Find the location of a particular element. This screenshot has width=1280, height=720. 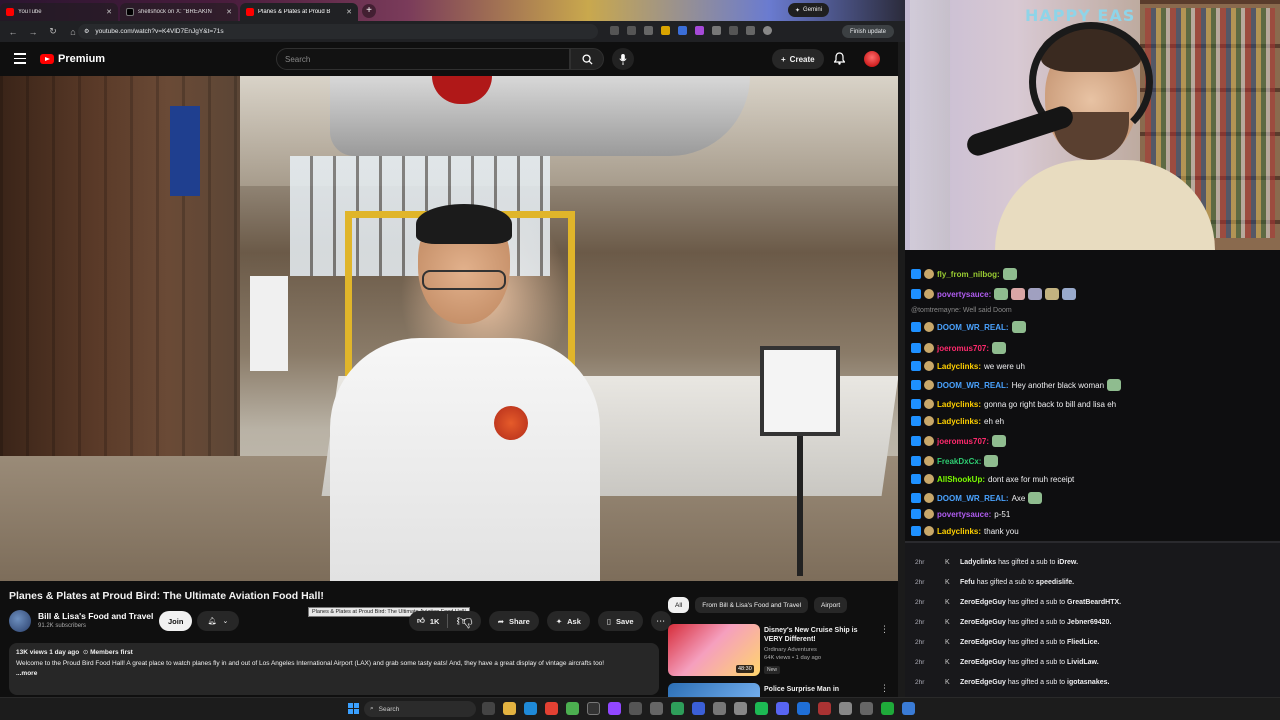

video-thumbnail is located at coordinates (714, 690).